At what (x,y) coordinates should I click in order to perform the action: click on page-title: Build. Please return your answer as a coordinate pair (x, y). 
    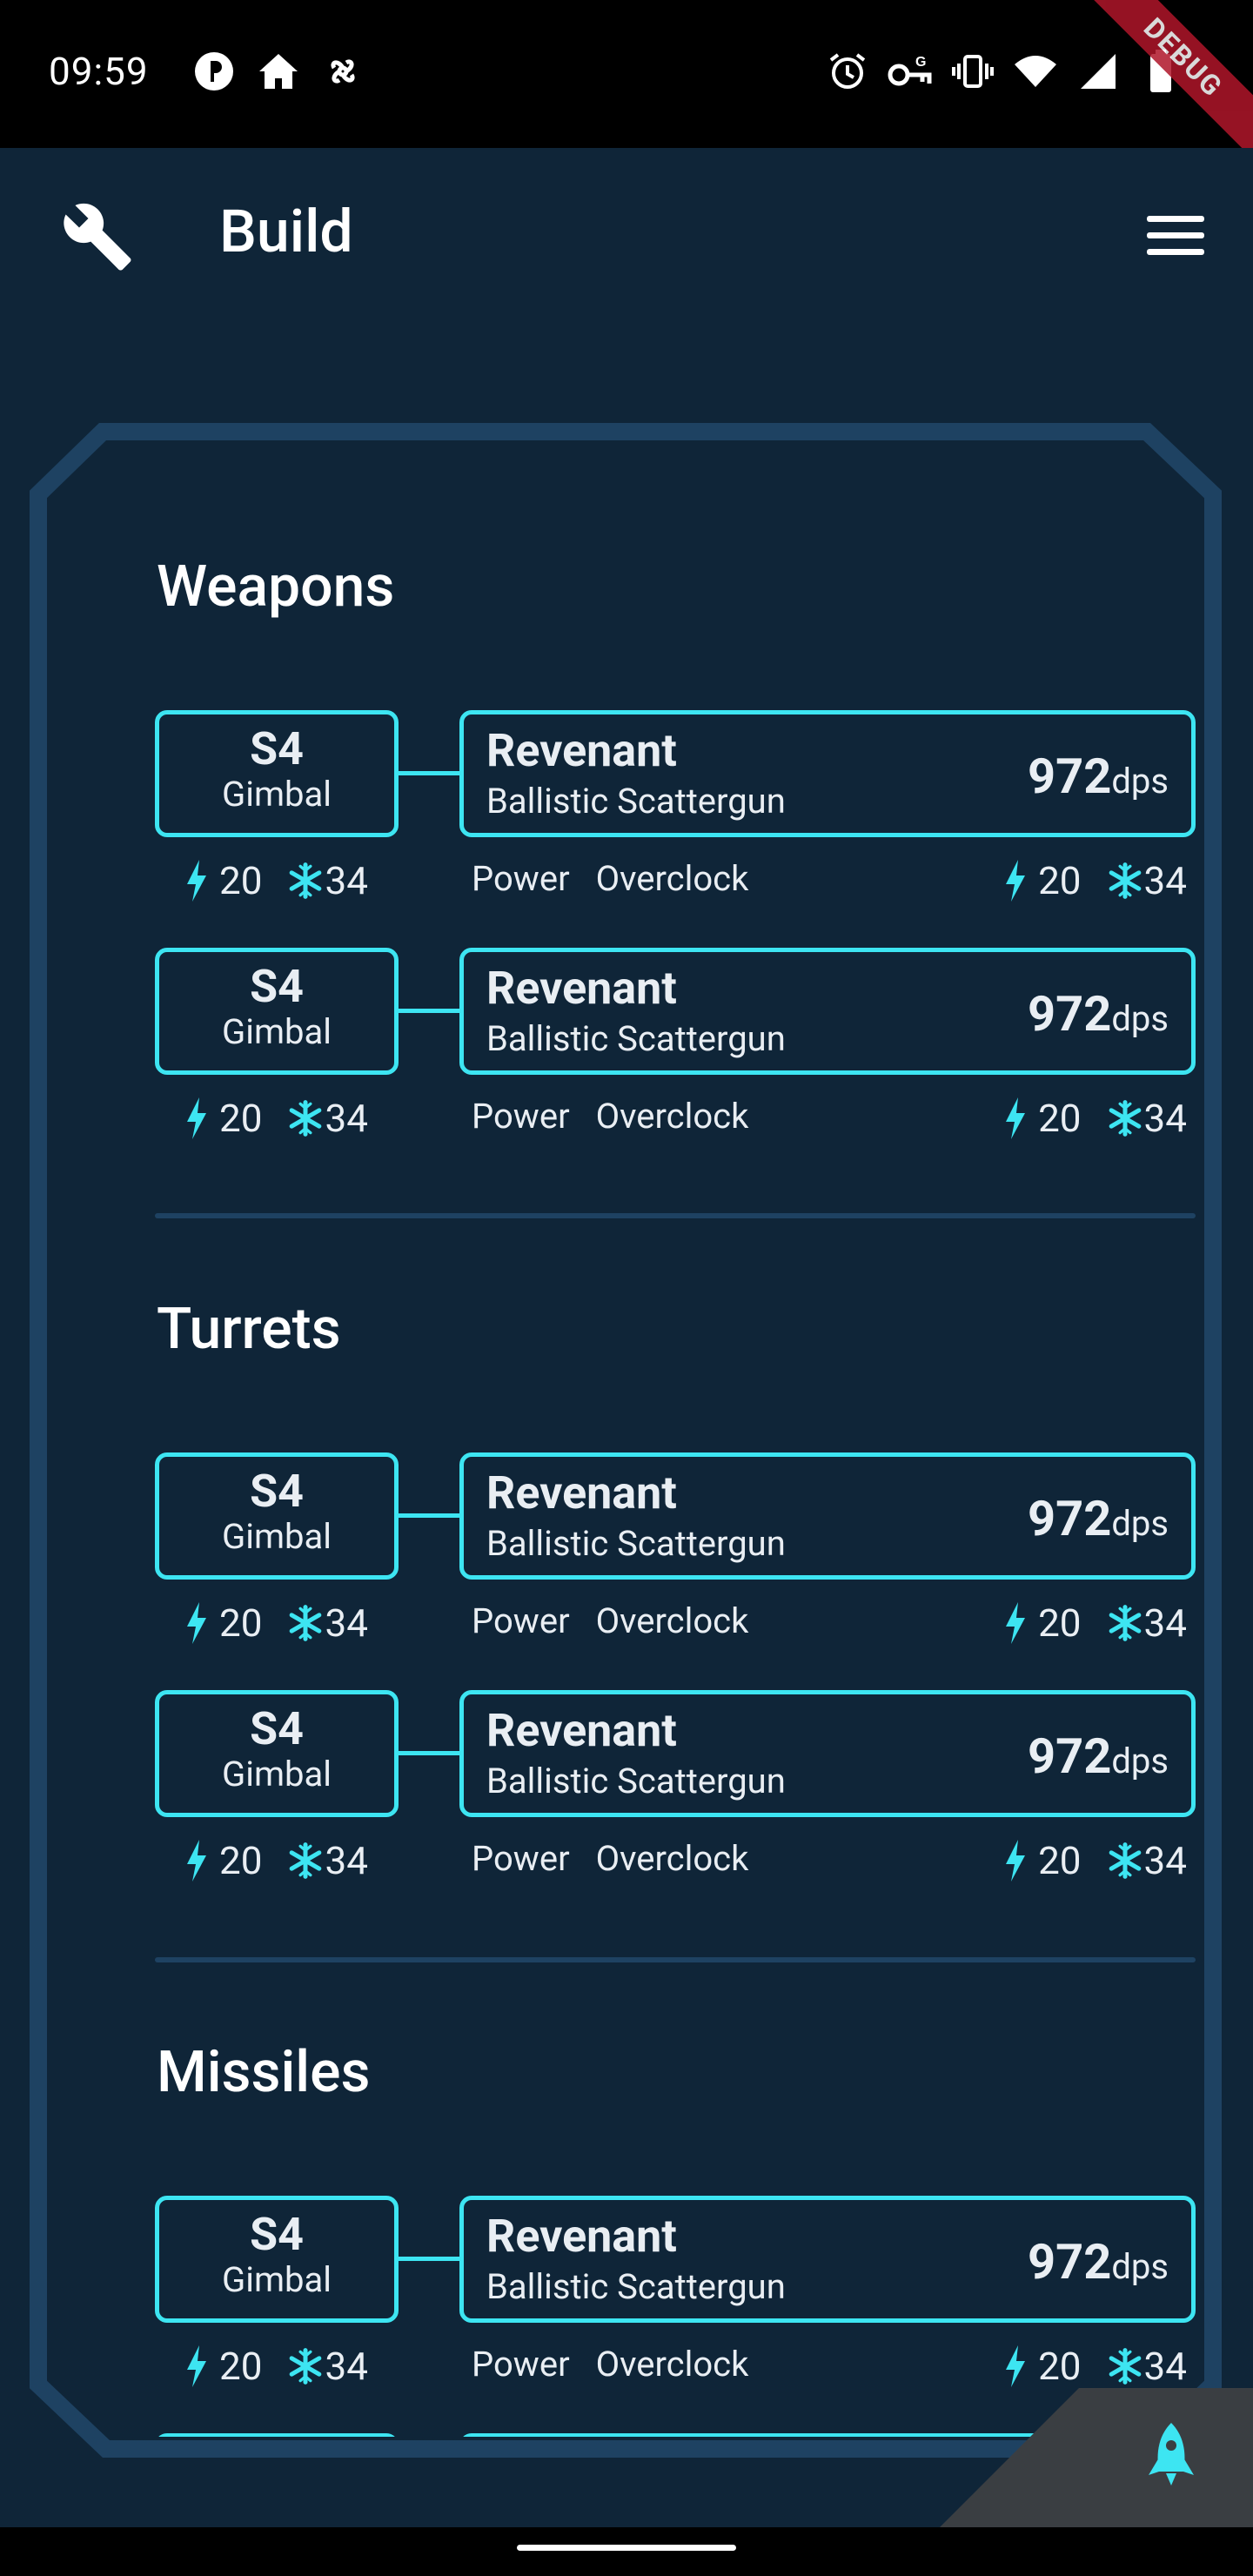
    Looking at the image, I should click on (286, 231).